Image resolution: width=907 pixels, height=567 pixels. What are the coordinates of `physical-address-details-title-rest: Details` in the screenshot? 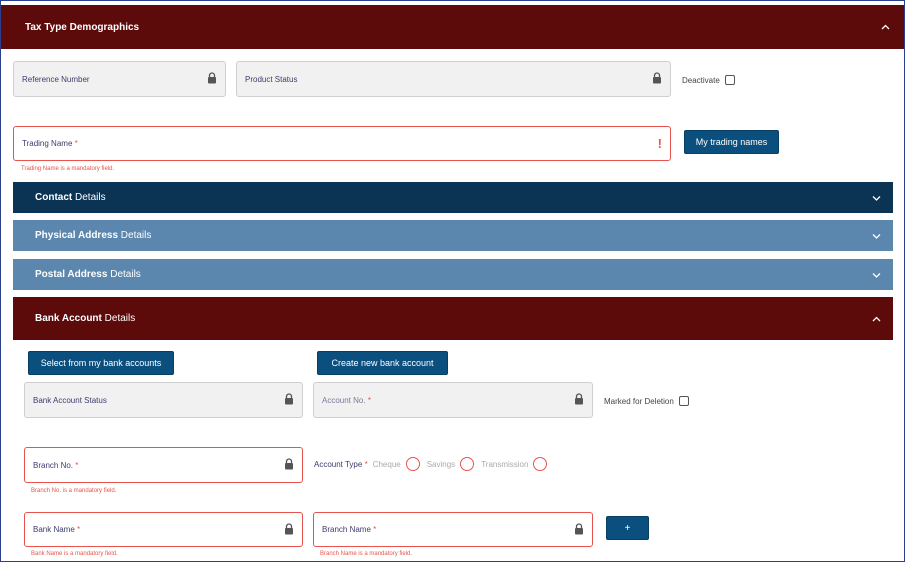 It's located at (136, 235).